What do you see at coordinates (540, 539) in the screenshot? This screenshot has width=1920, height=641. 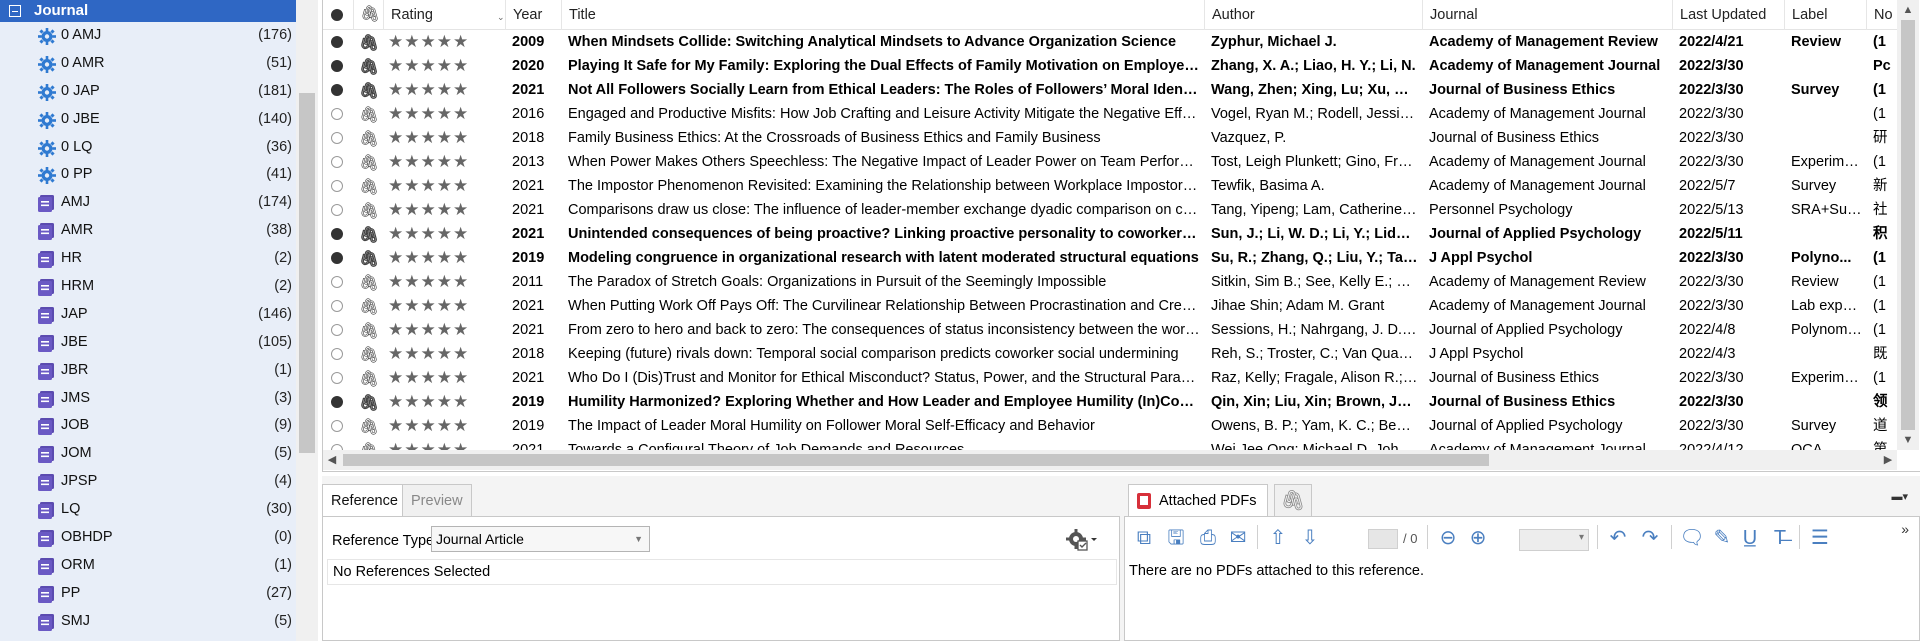 I see `reference-type-select: Journal Article ▼` at bounding box center [540, 539].